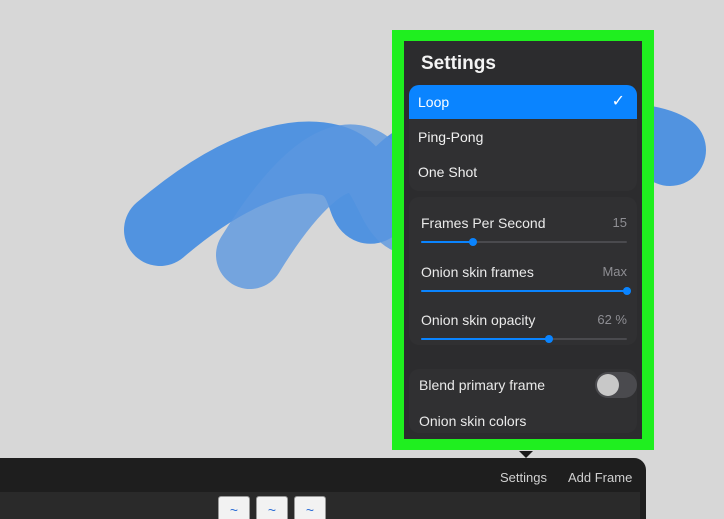  Describe the element at coordinates (608, 385) in the screenshot. I see `toggle-knob` at that location.